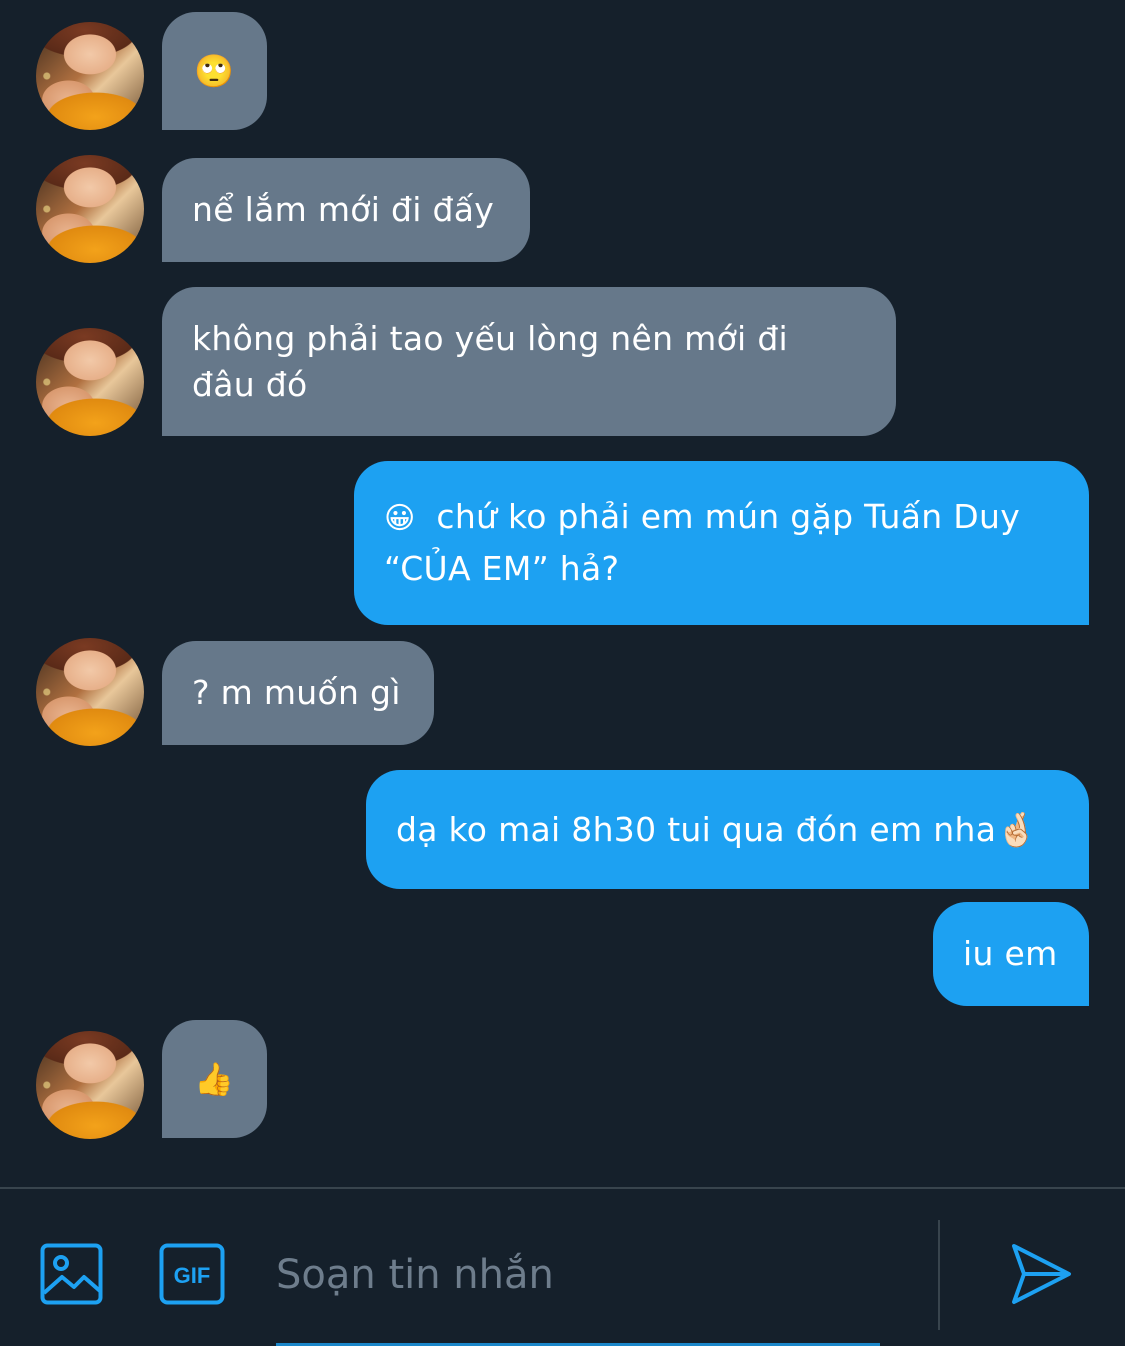  What do you see at coordinates (71, 1274) in the screenshot?
I see `image-icon` at bounding box center [71, 1274].